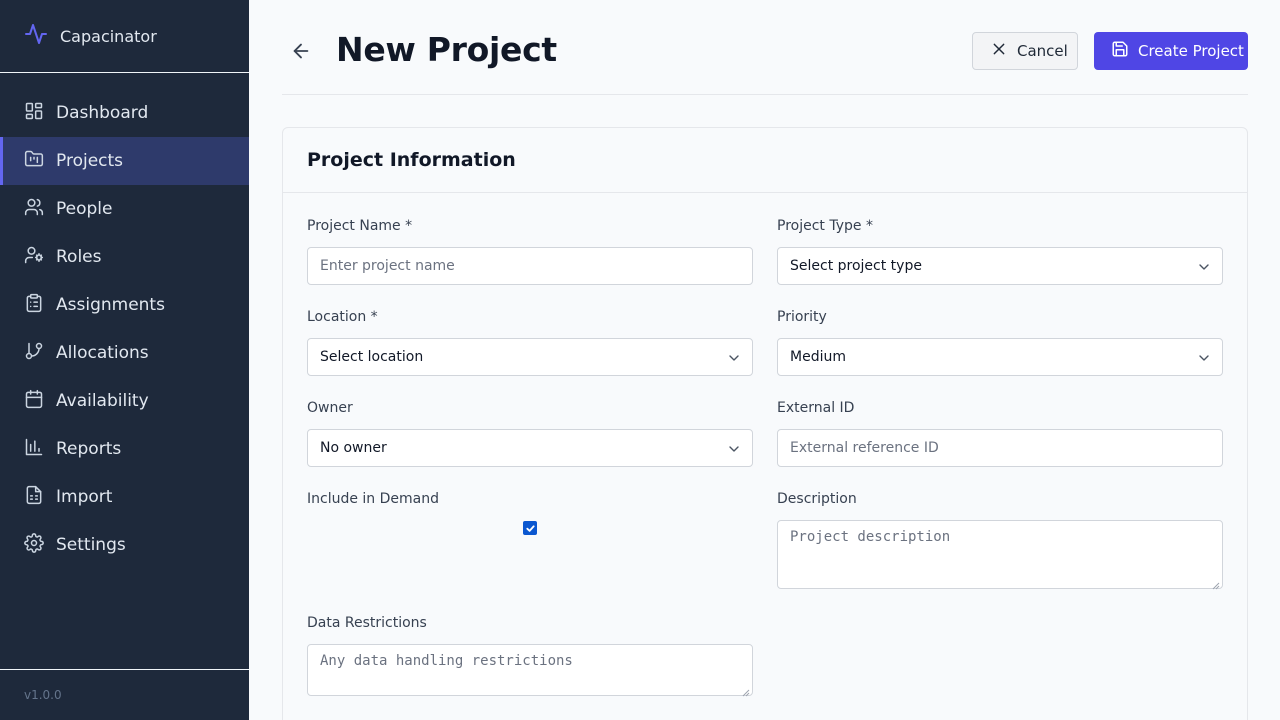  What do you see at coordinates (446, 661) in the screenshot?
I see `data-restrictions-placeholder: Any data handling restrictions` at bounding box center [446, 661].